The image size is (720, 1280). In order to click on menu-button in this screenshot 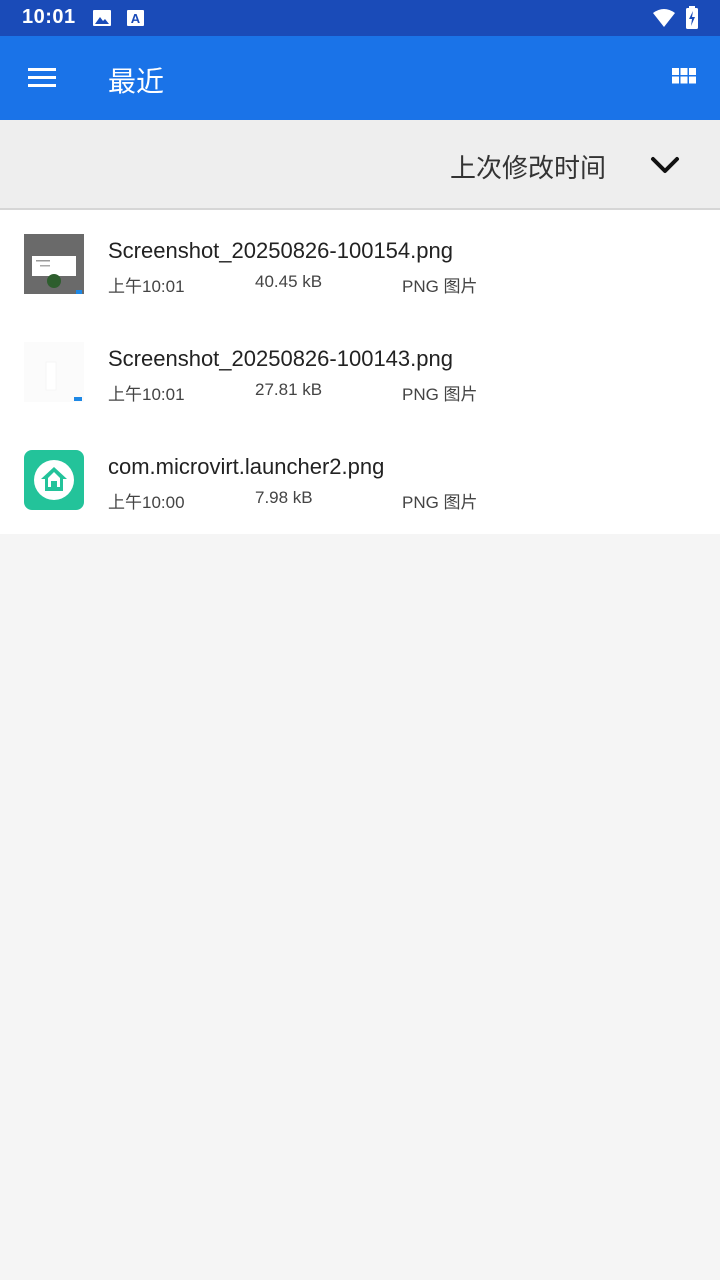, I will do `click(42, 78)`.